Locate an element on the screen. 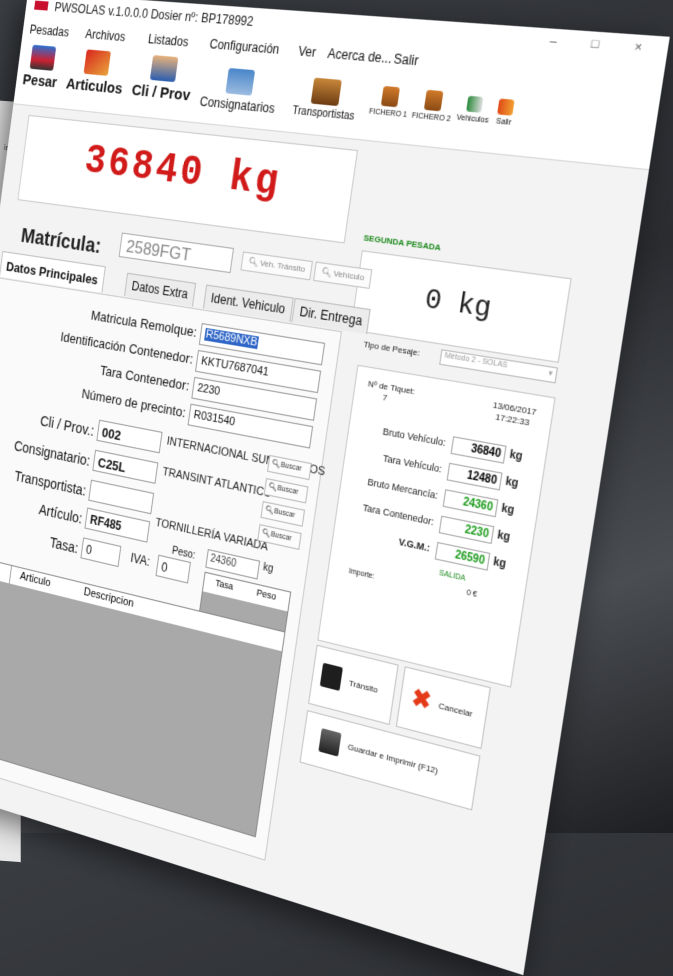  bruto-vehiculo-label: Bruto Vehículo: is located at coordinates (414, 437).